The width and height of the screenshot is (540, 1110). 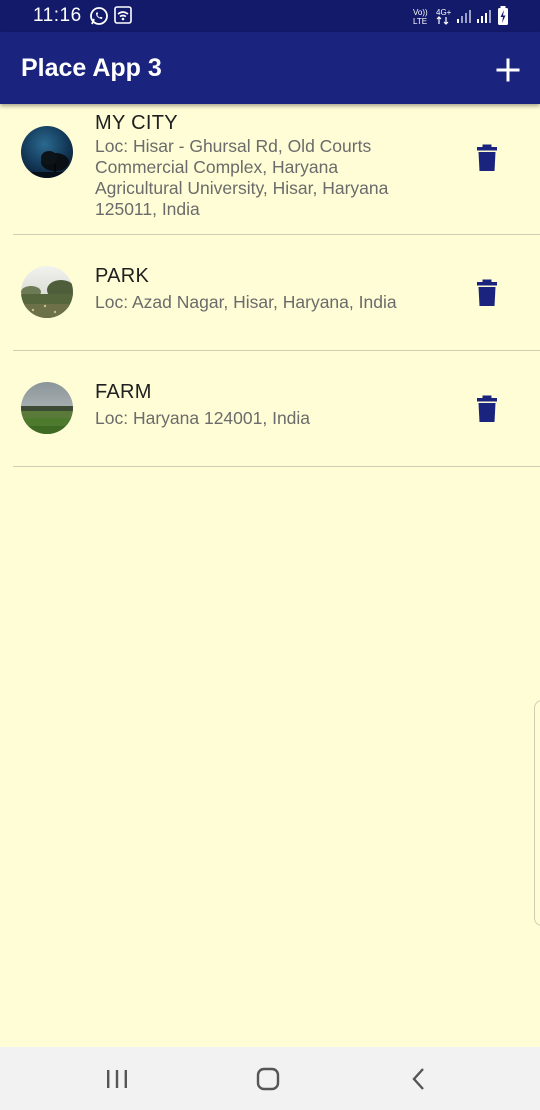 What do you see at coordinates (123, 392) in the screenshot?
I see `place-title: FARM` at bounding box center [123, 392].